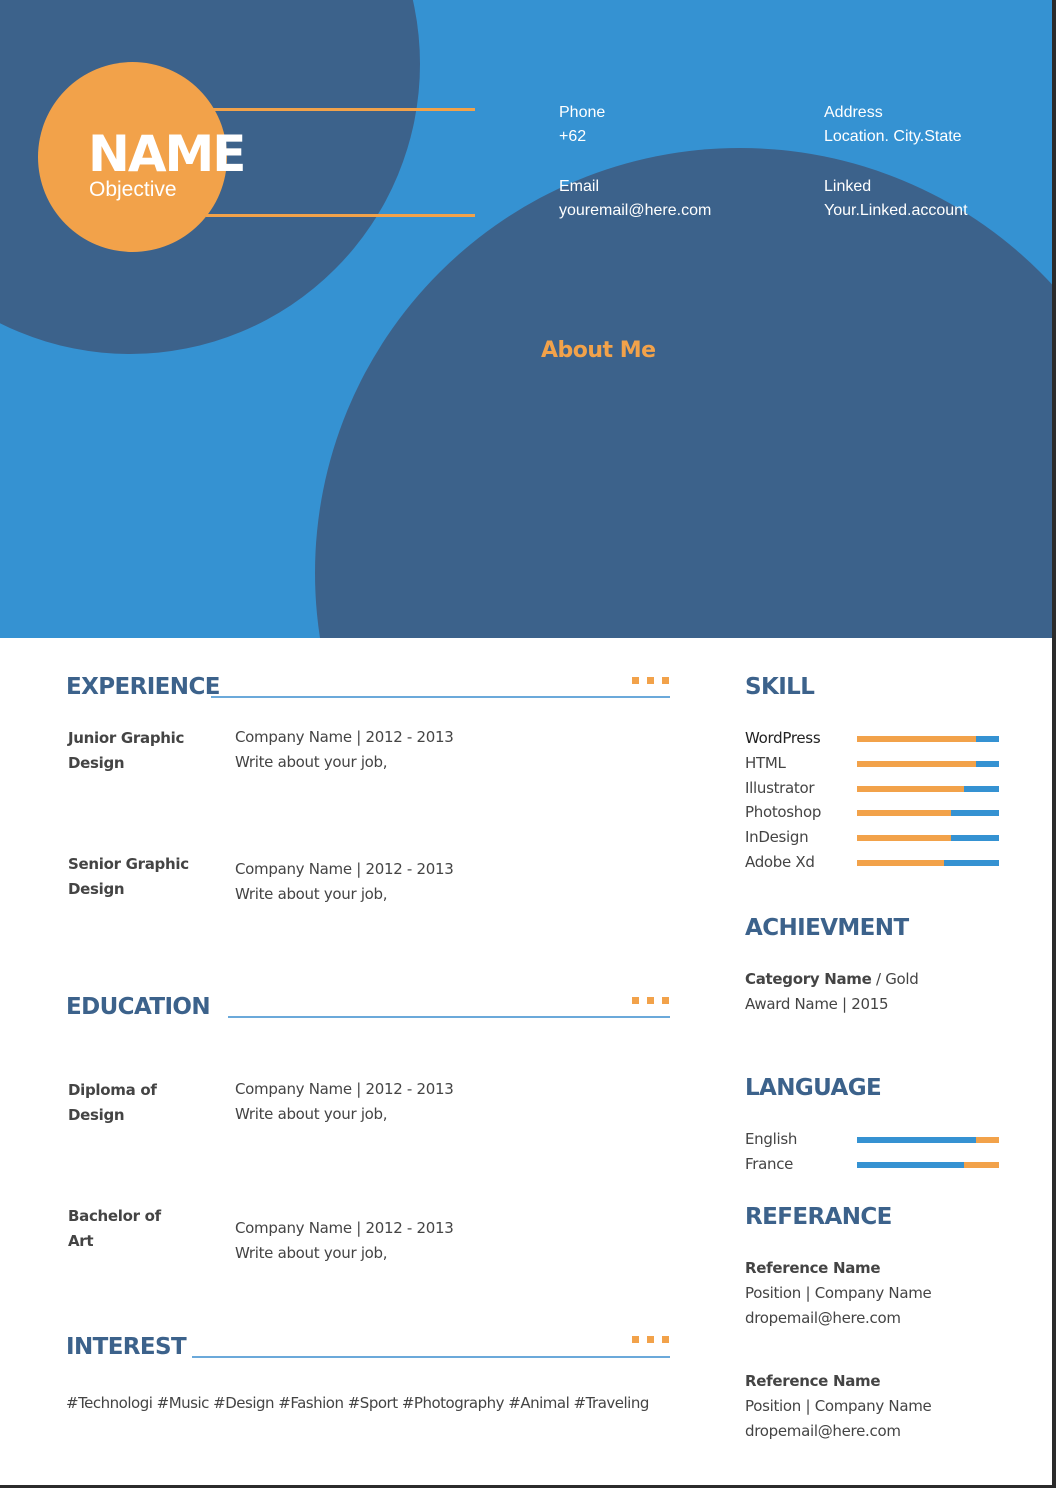 This screenshot has height=1488, width=1056. Describe the element at coordinates (582, 125) in the screenshot. I see `contact-phone: Phone +62` at that location.